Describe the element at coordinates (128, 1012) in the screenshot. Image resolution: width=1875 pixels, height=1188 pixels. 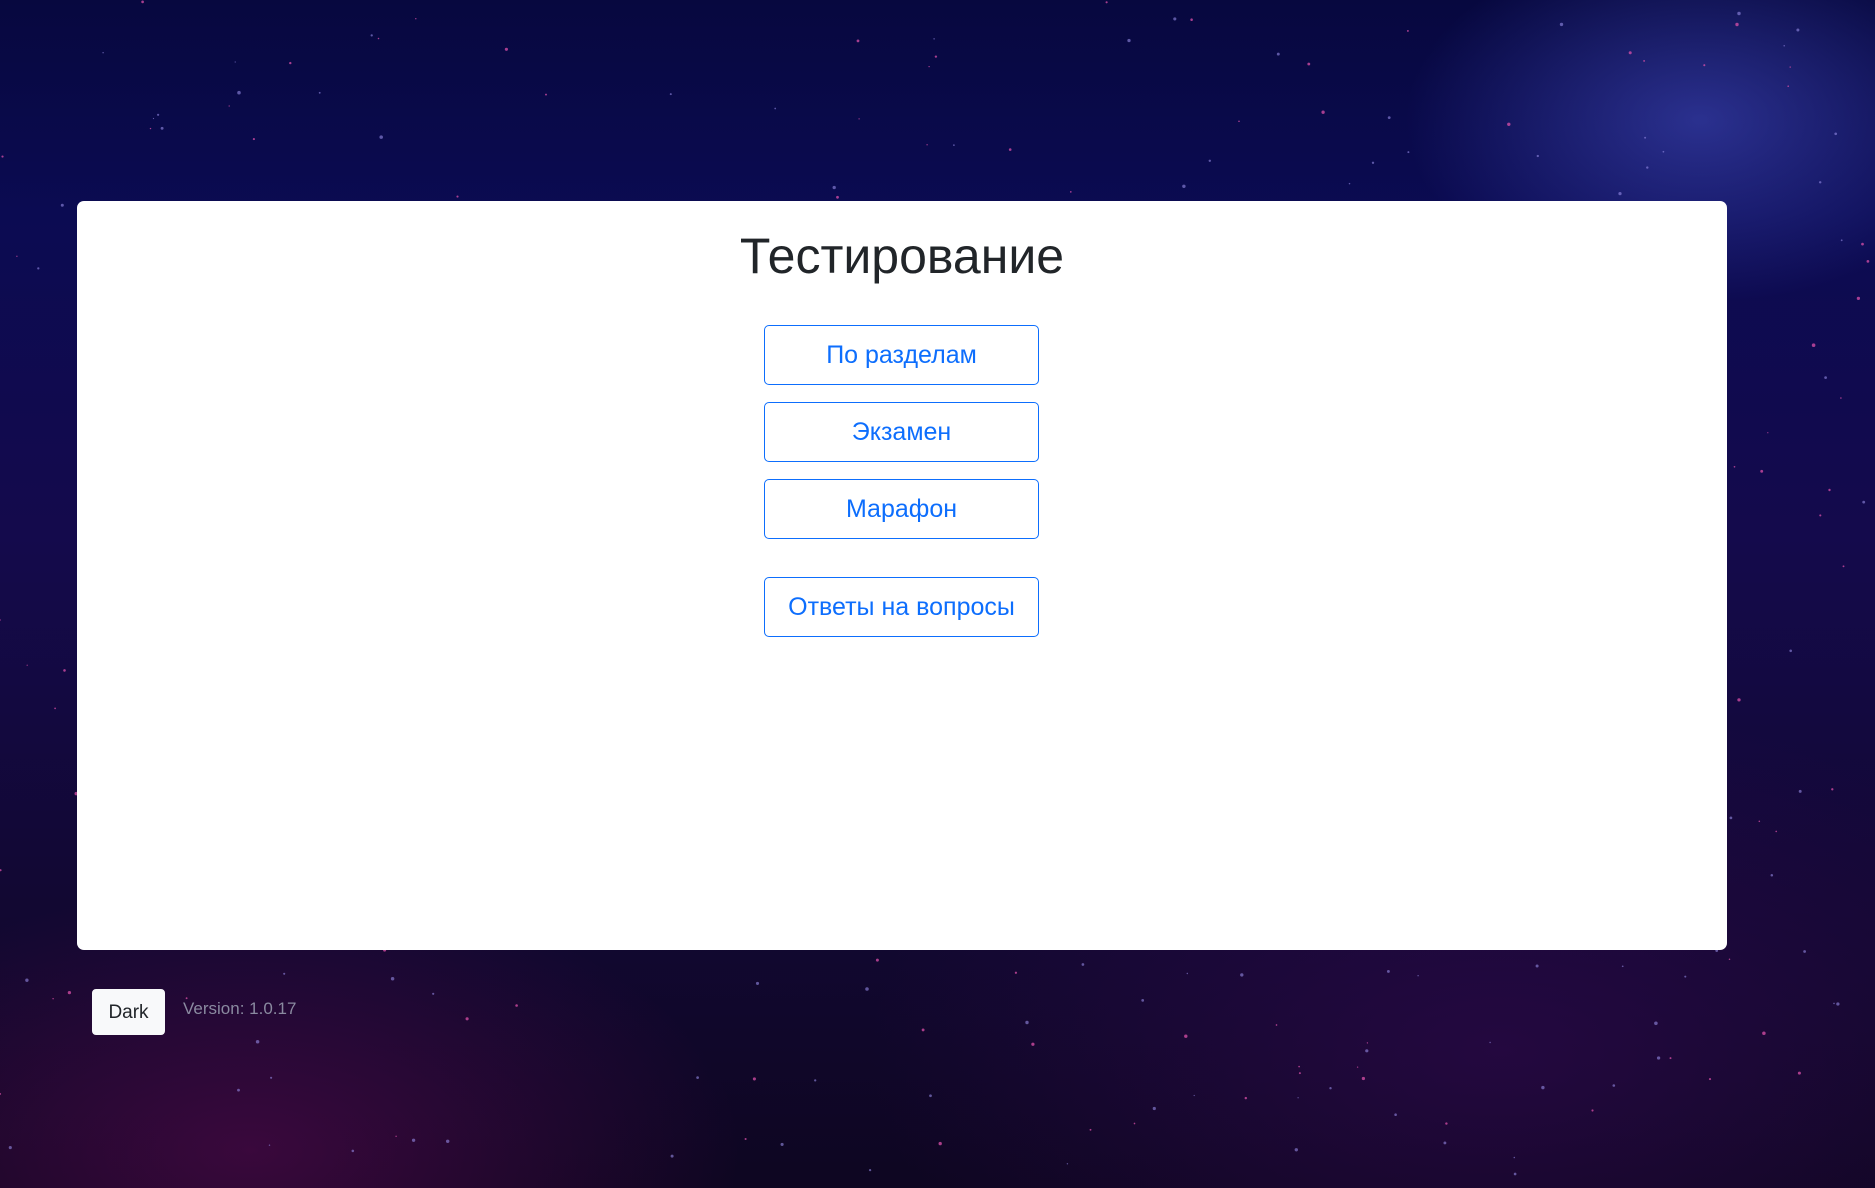
I see `theme-toggle-button: Dark` at that location.